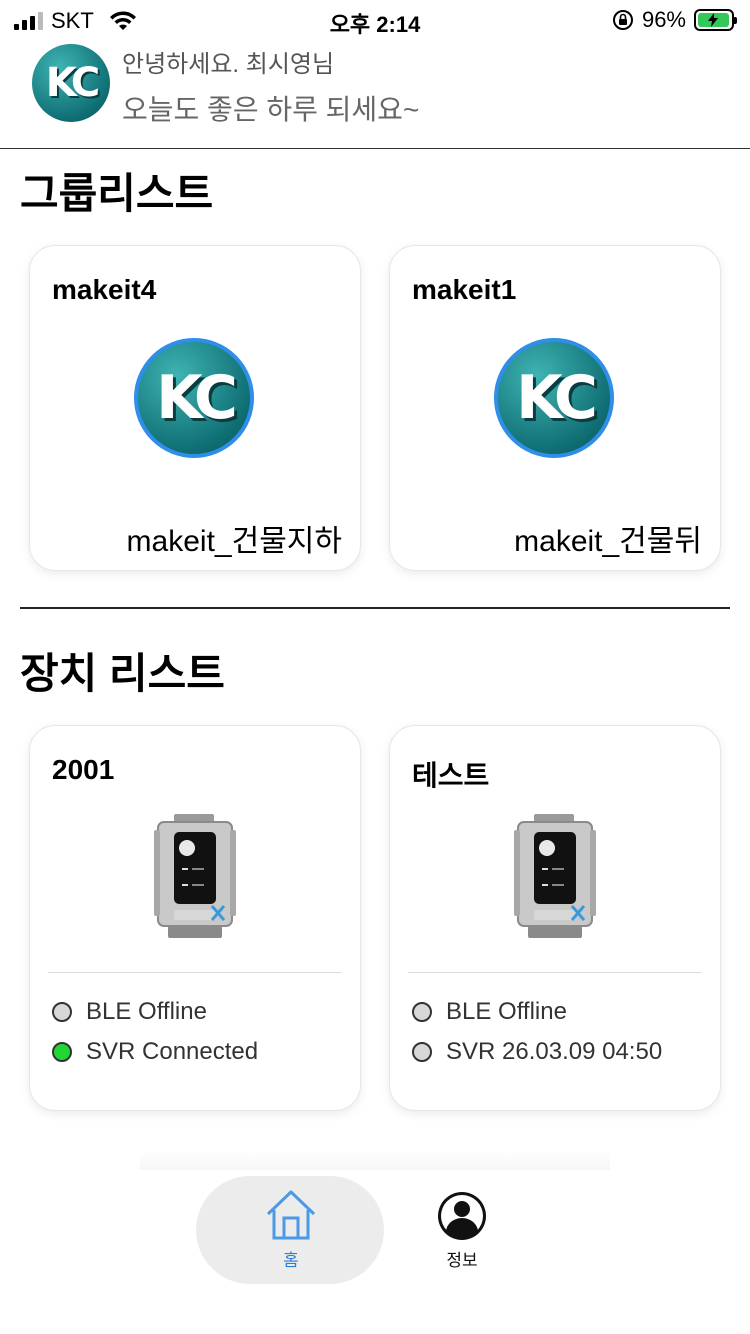  Describe the element at coordinates (462, 1216) in the screenshot. I see `person-icon` at that location.